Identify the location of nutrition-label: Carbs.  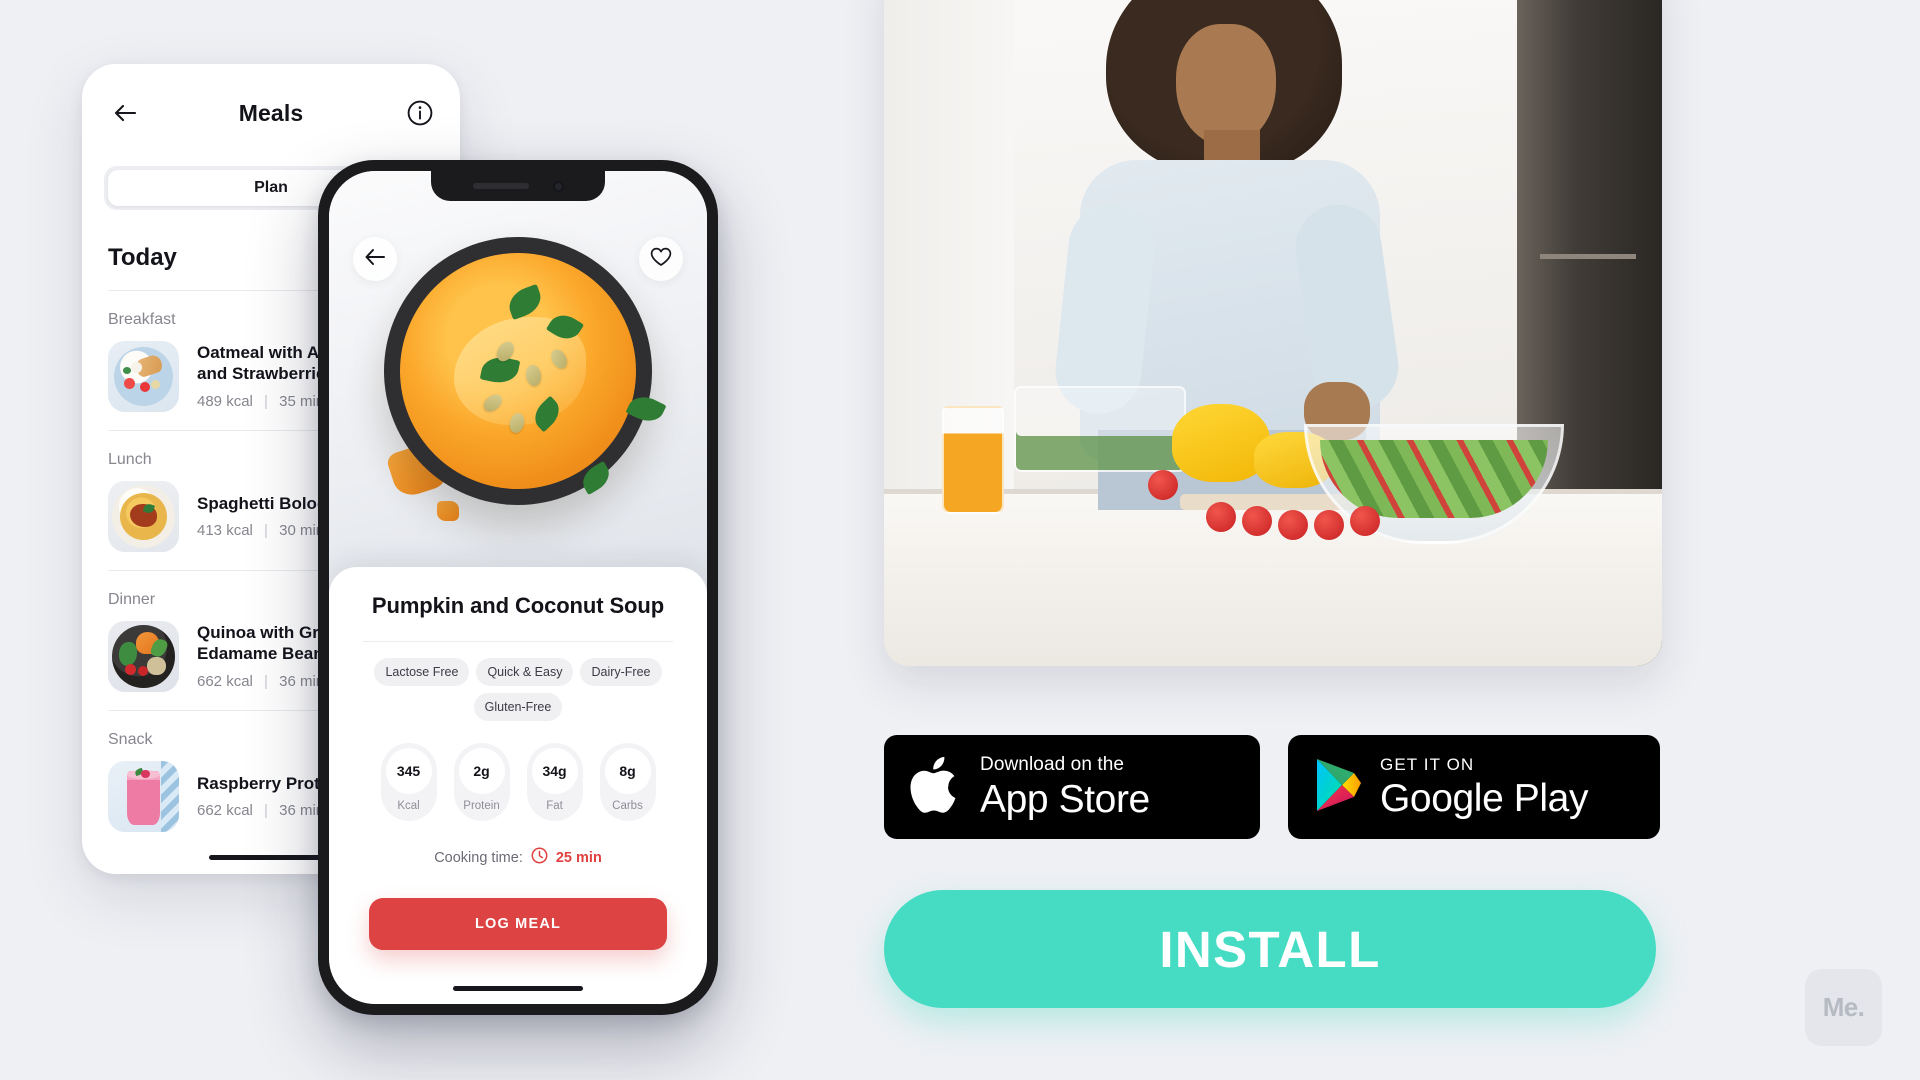
(627, 806).